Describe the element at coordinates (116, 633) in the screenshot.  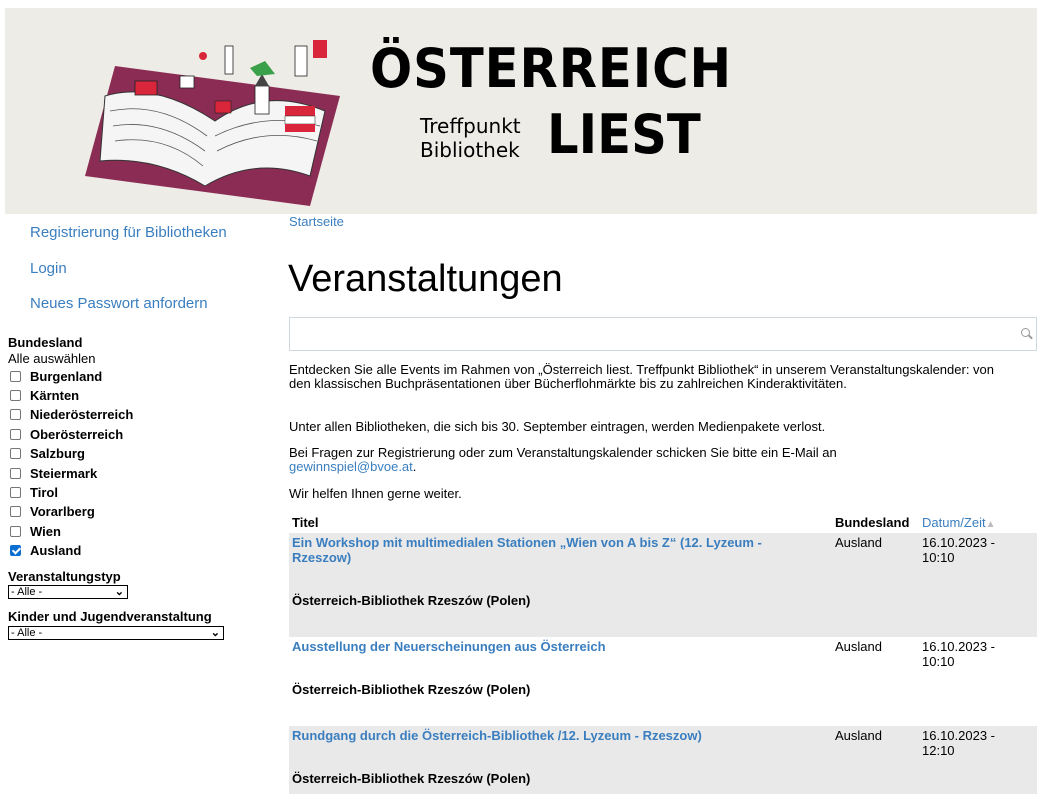
I see `kids-event-select: - Alle - ⌄` at that location.